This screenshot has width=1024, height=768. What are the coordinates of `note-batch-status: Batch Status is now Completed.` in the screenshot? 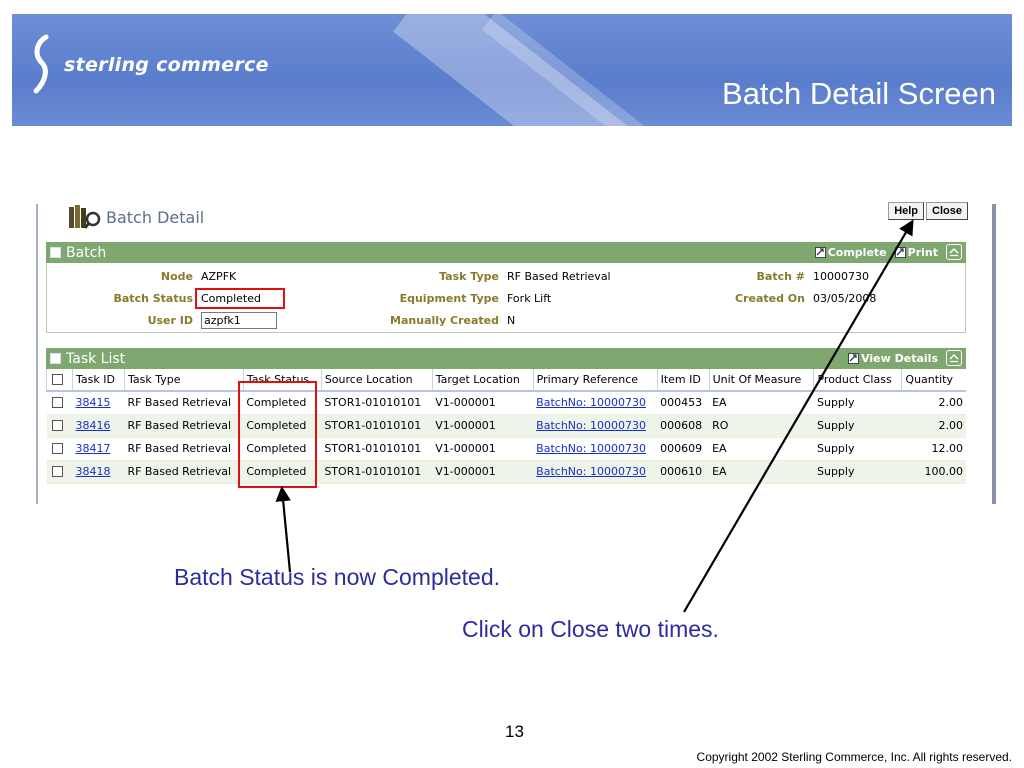 It's located at (337, 577).